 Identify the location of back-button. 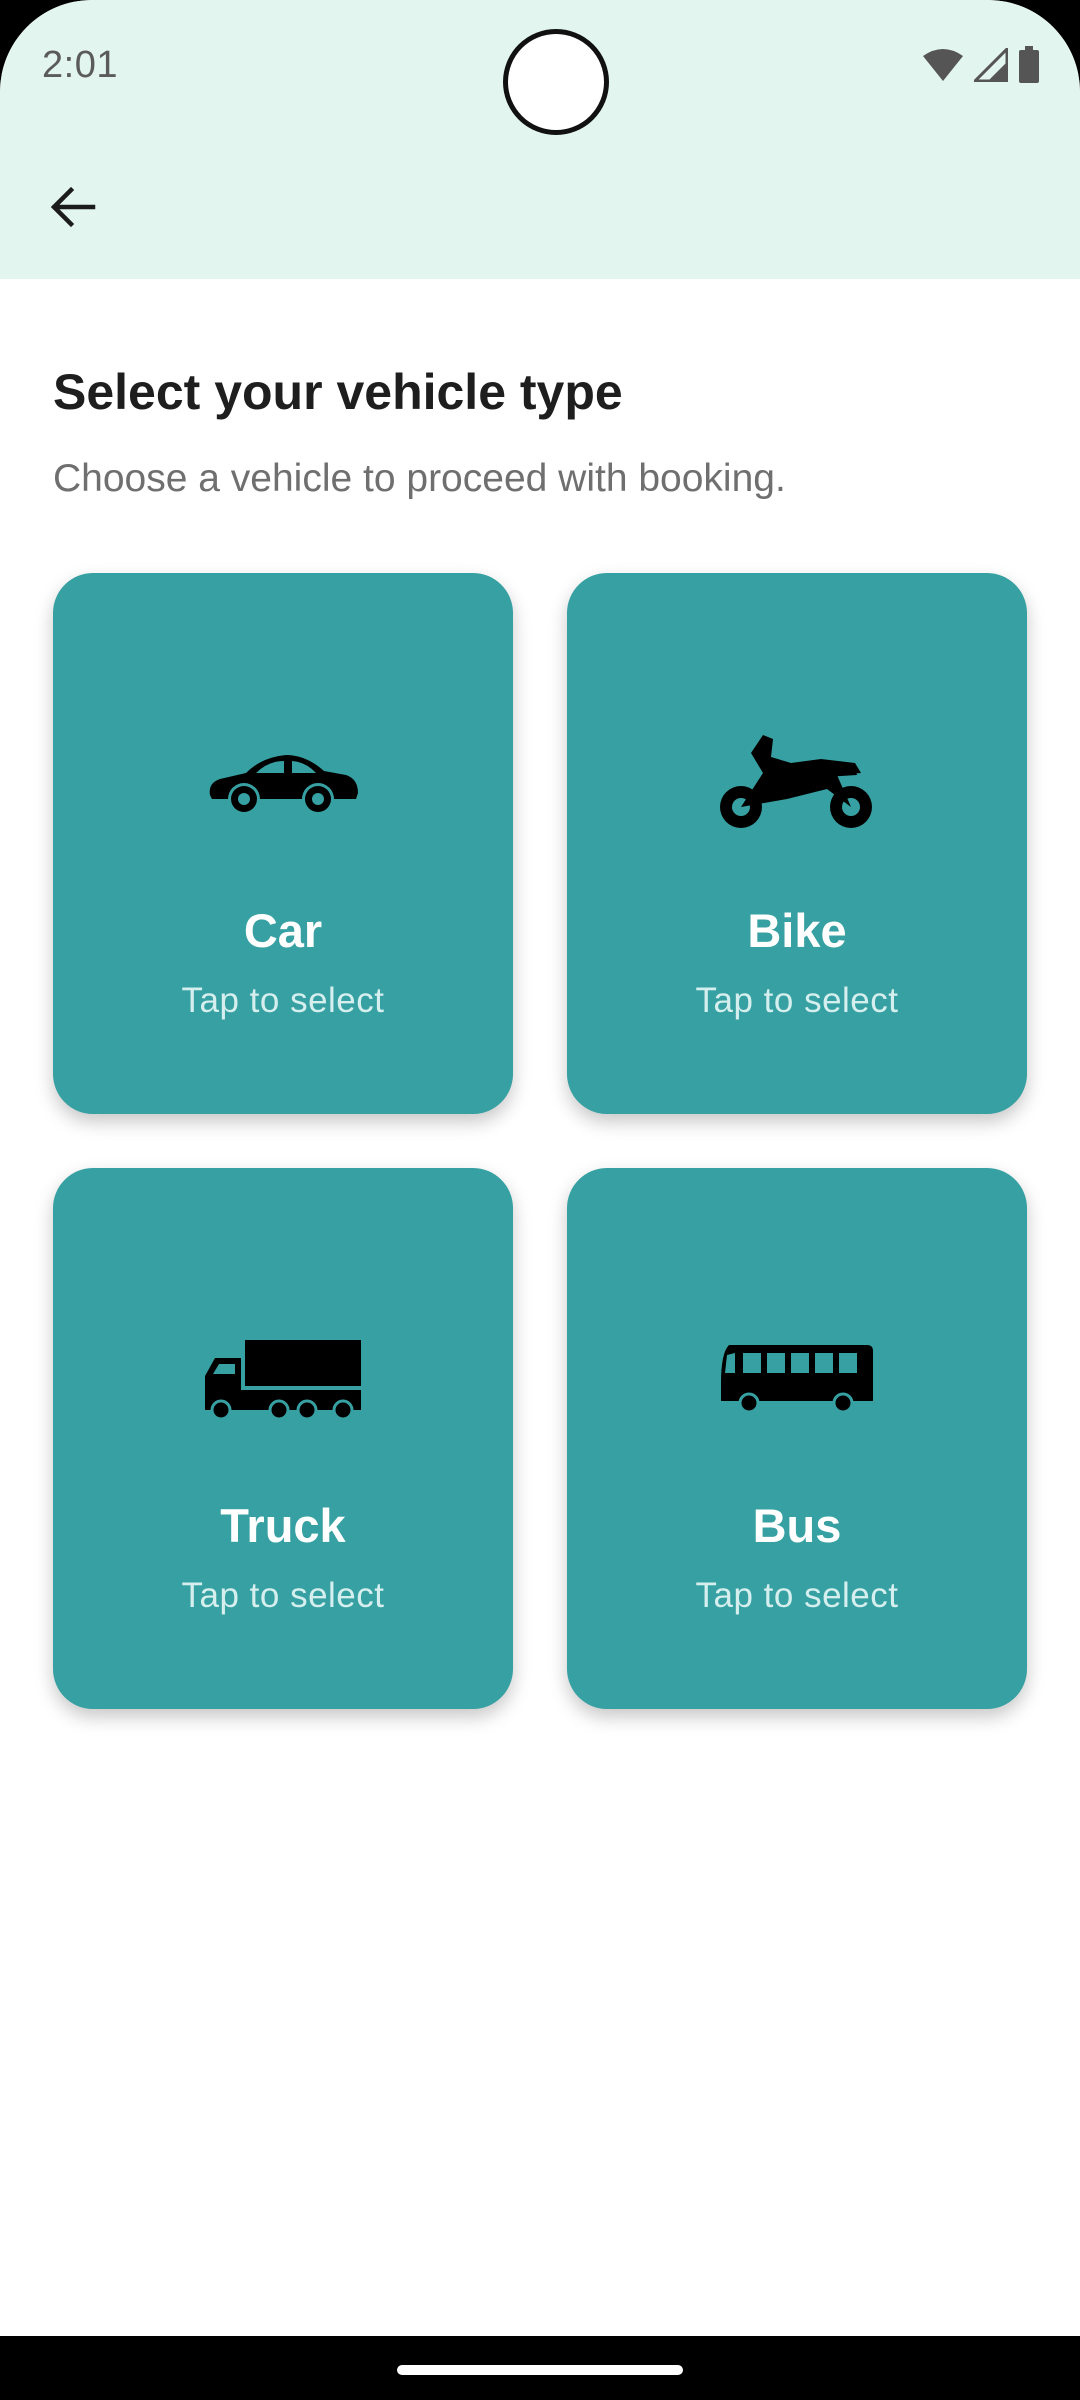
(73, 209).